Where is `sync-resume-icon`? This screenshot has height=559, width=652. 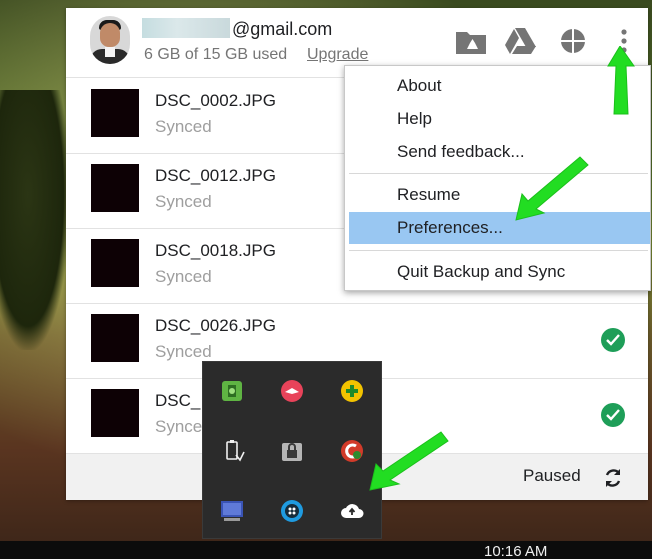 sync-resume-icon is located at coordinates (613, 478).